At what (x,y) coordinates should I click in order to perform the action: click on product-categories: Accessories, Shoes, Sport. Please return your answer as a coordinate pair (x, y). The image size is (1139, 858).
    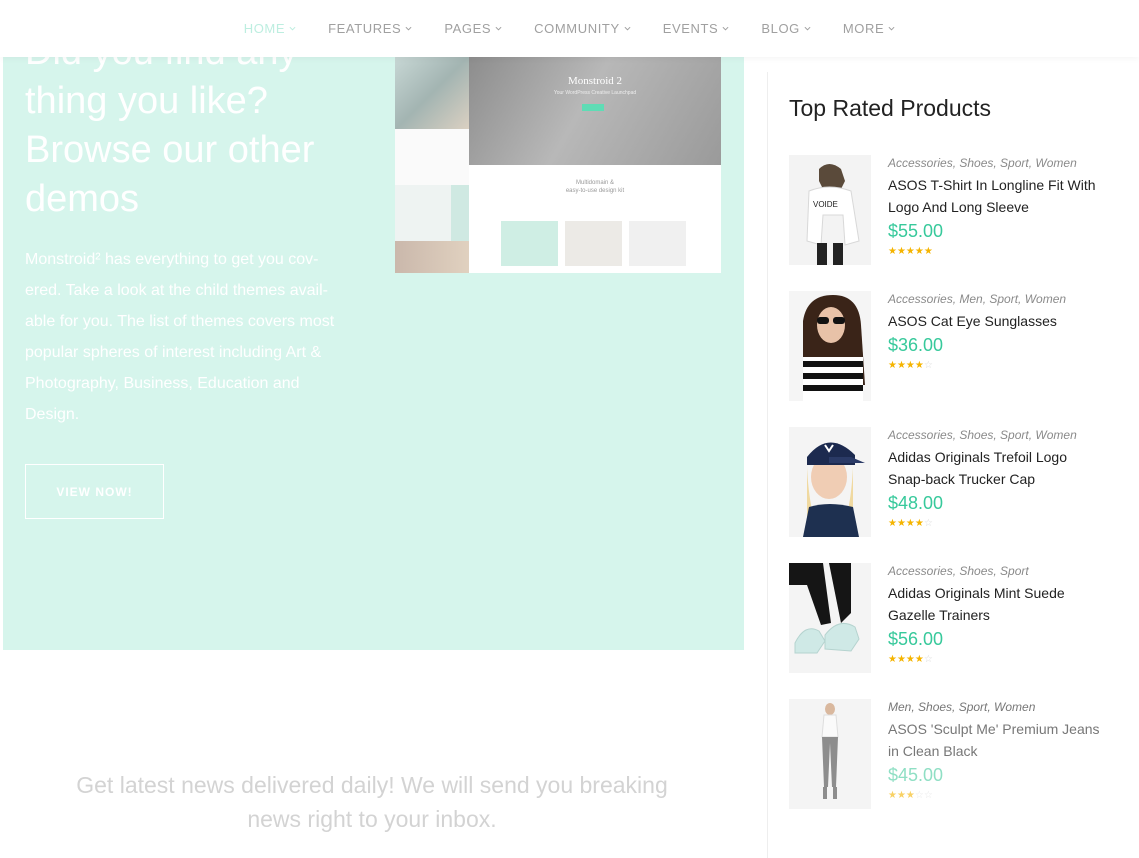
    Looking at the image, I should click on (998, 571).